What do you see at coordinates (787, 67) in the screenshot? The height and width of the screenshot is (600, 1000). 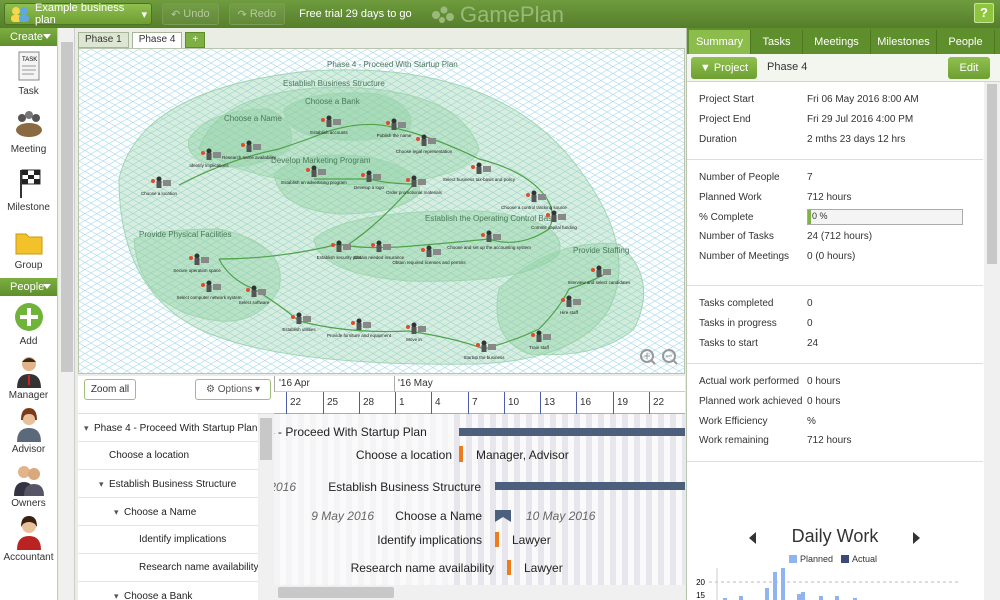 I see `current-phase-label: Phase 4` at bounding box center [787, 67].